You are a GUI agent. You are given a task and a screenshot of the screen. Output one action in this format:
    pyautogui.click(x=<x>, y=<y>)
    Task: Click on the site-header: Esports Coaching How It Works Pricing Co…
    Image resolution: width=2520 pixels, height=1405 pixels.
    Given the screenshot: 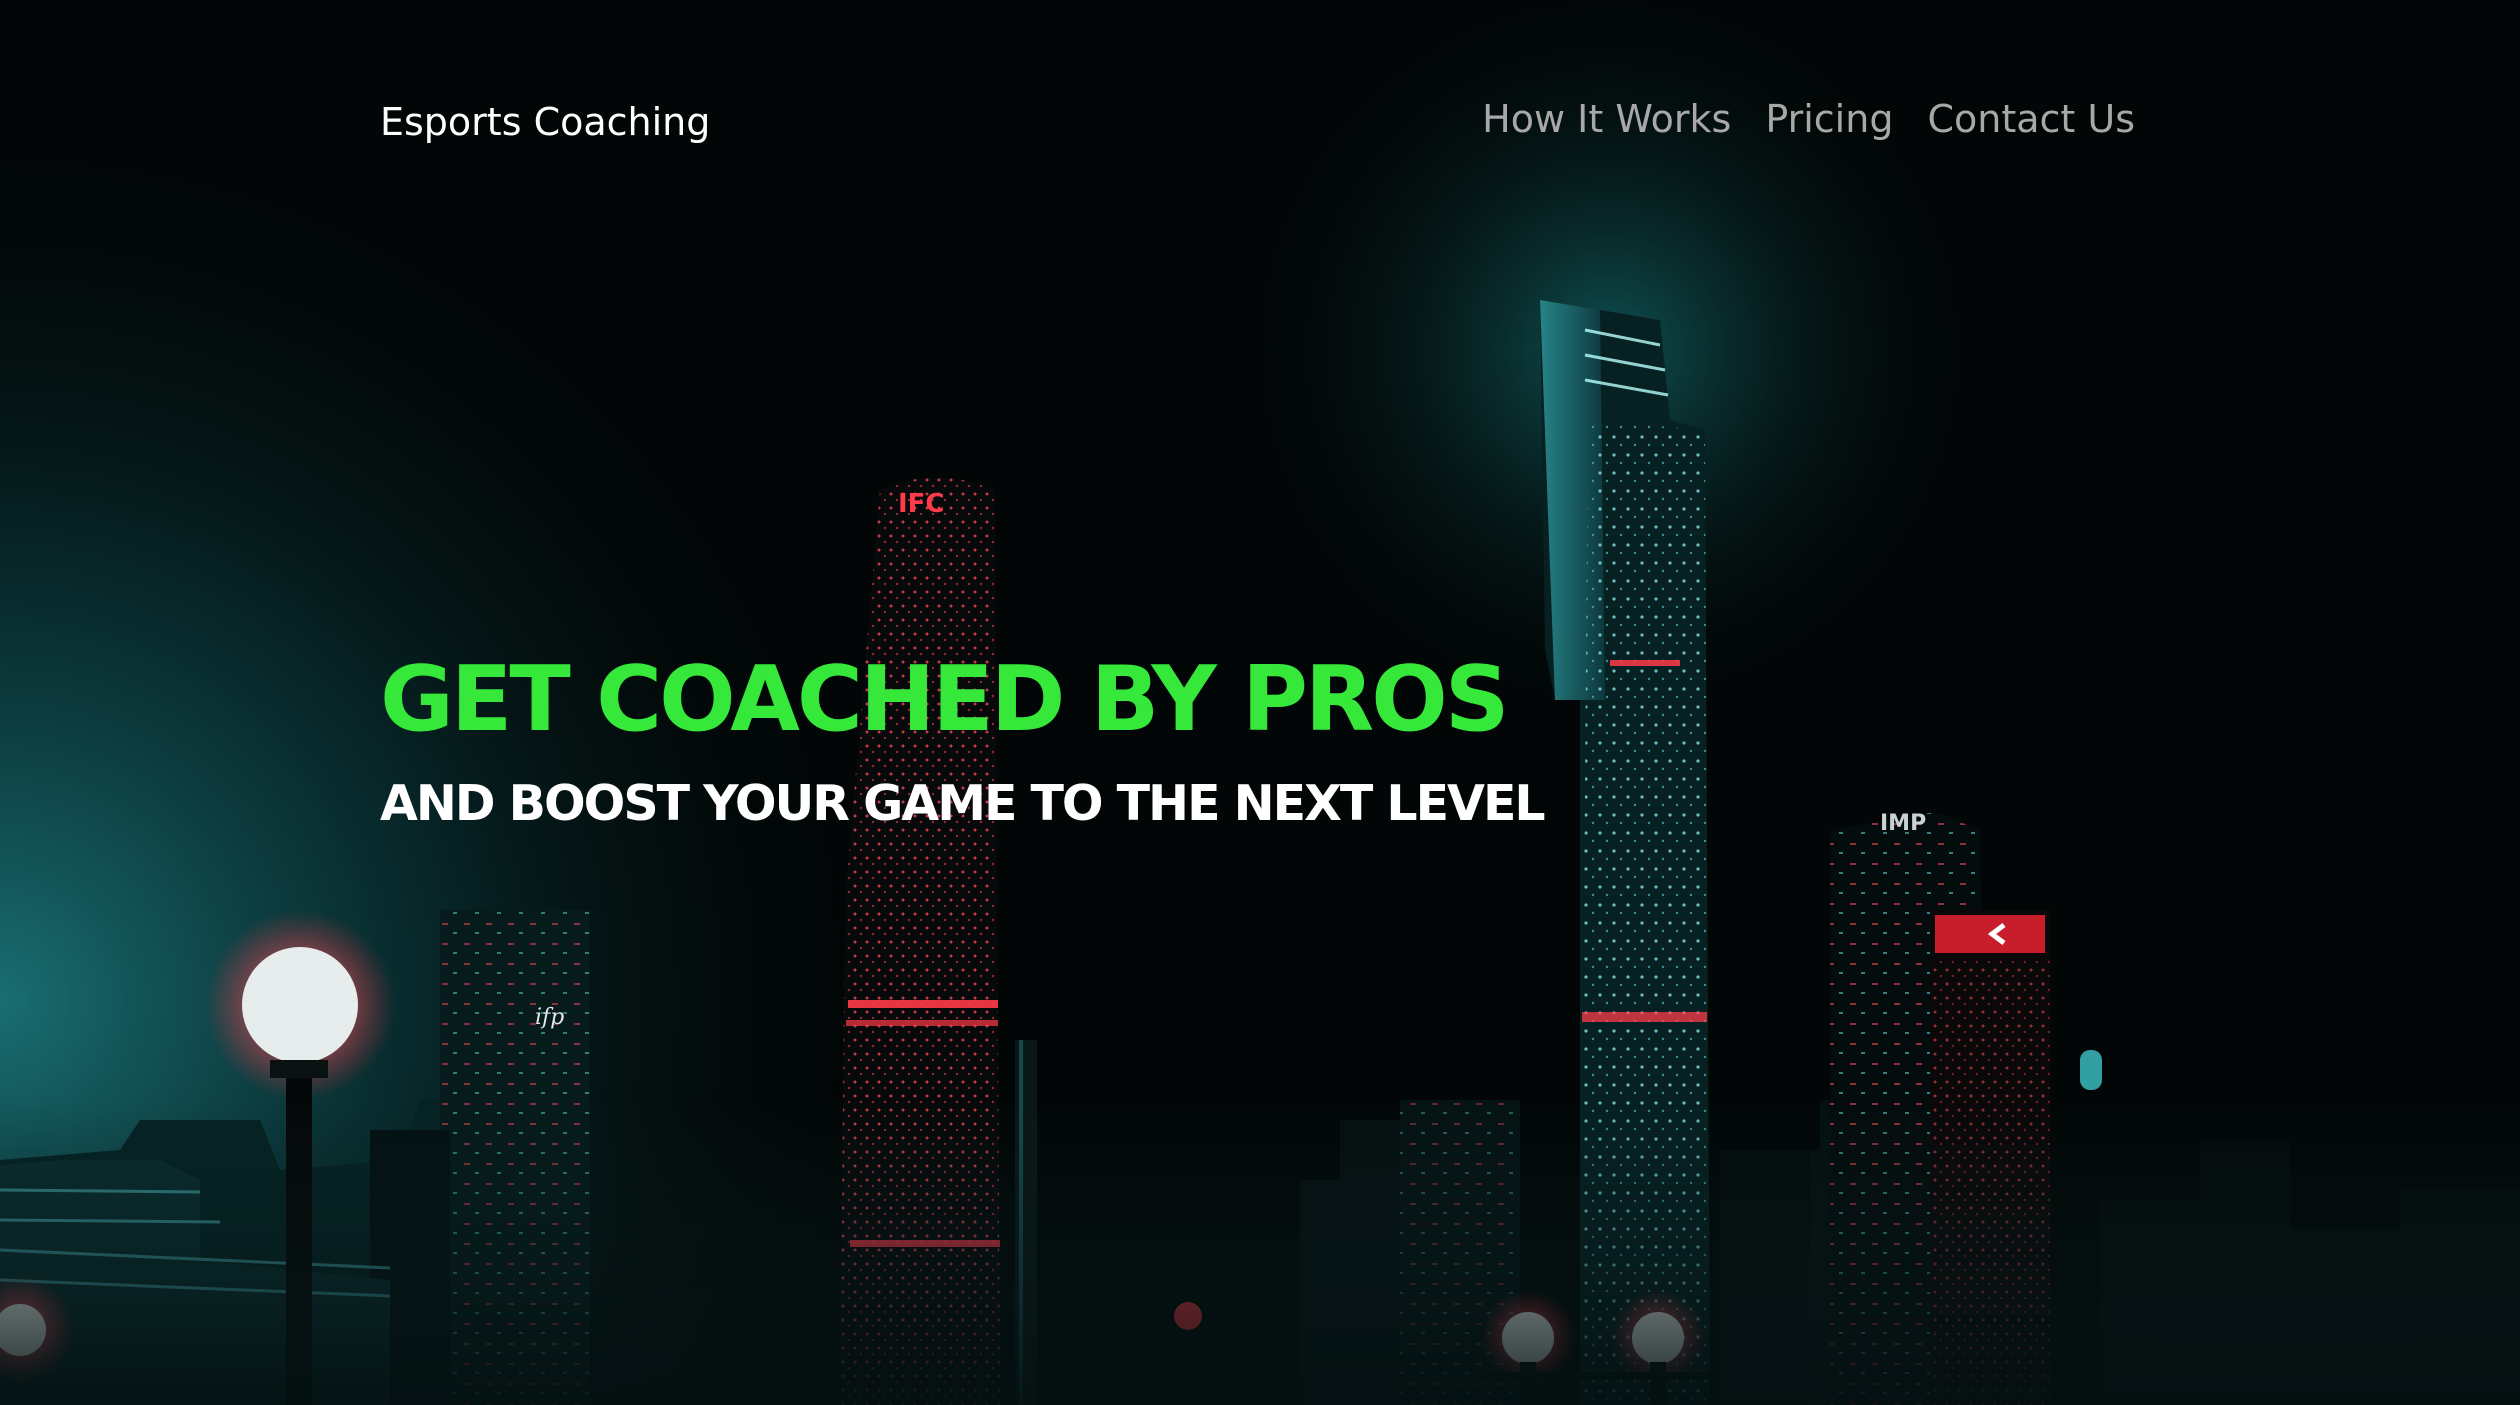 What is the action you would take?
    pyautogui.click(x=1257, y=127)
    